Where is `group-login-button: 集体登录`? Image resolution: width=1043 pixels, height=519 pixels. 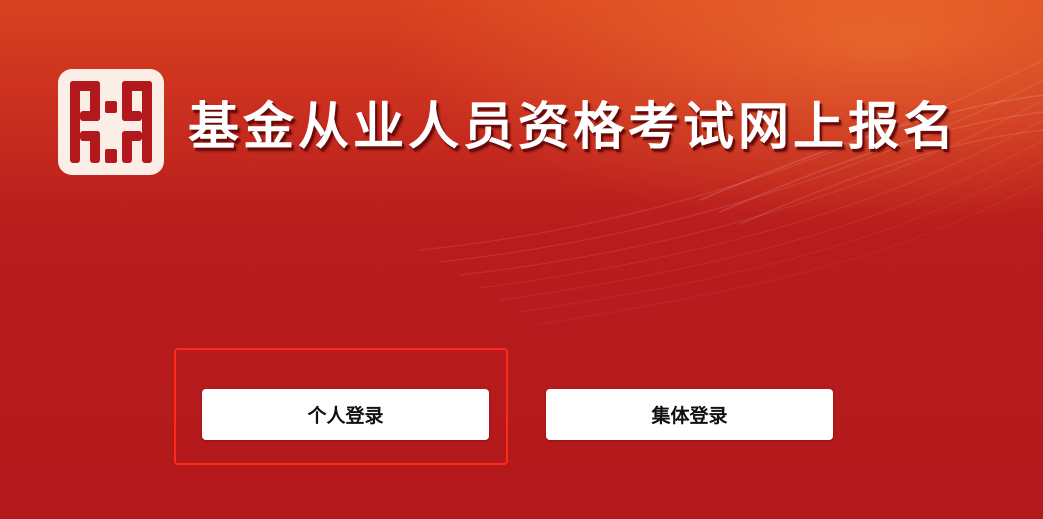 group-login-button: 集体登录 is located at coordinates (689, 414).